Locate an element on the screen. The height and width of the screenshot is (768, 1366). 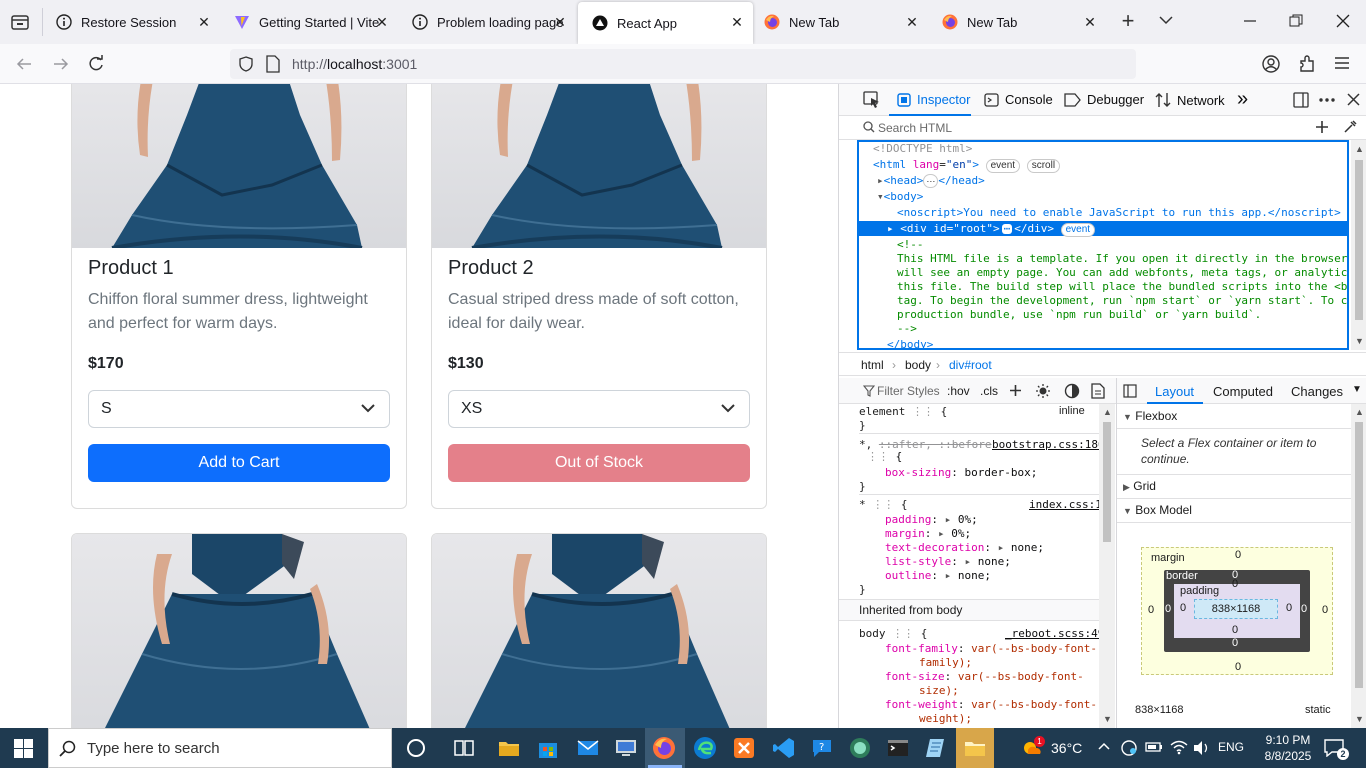
mail-icon is located at coordinates (588, 748).